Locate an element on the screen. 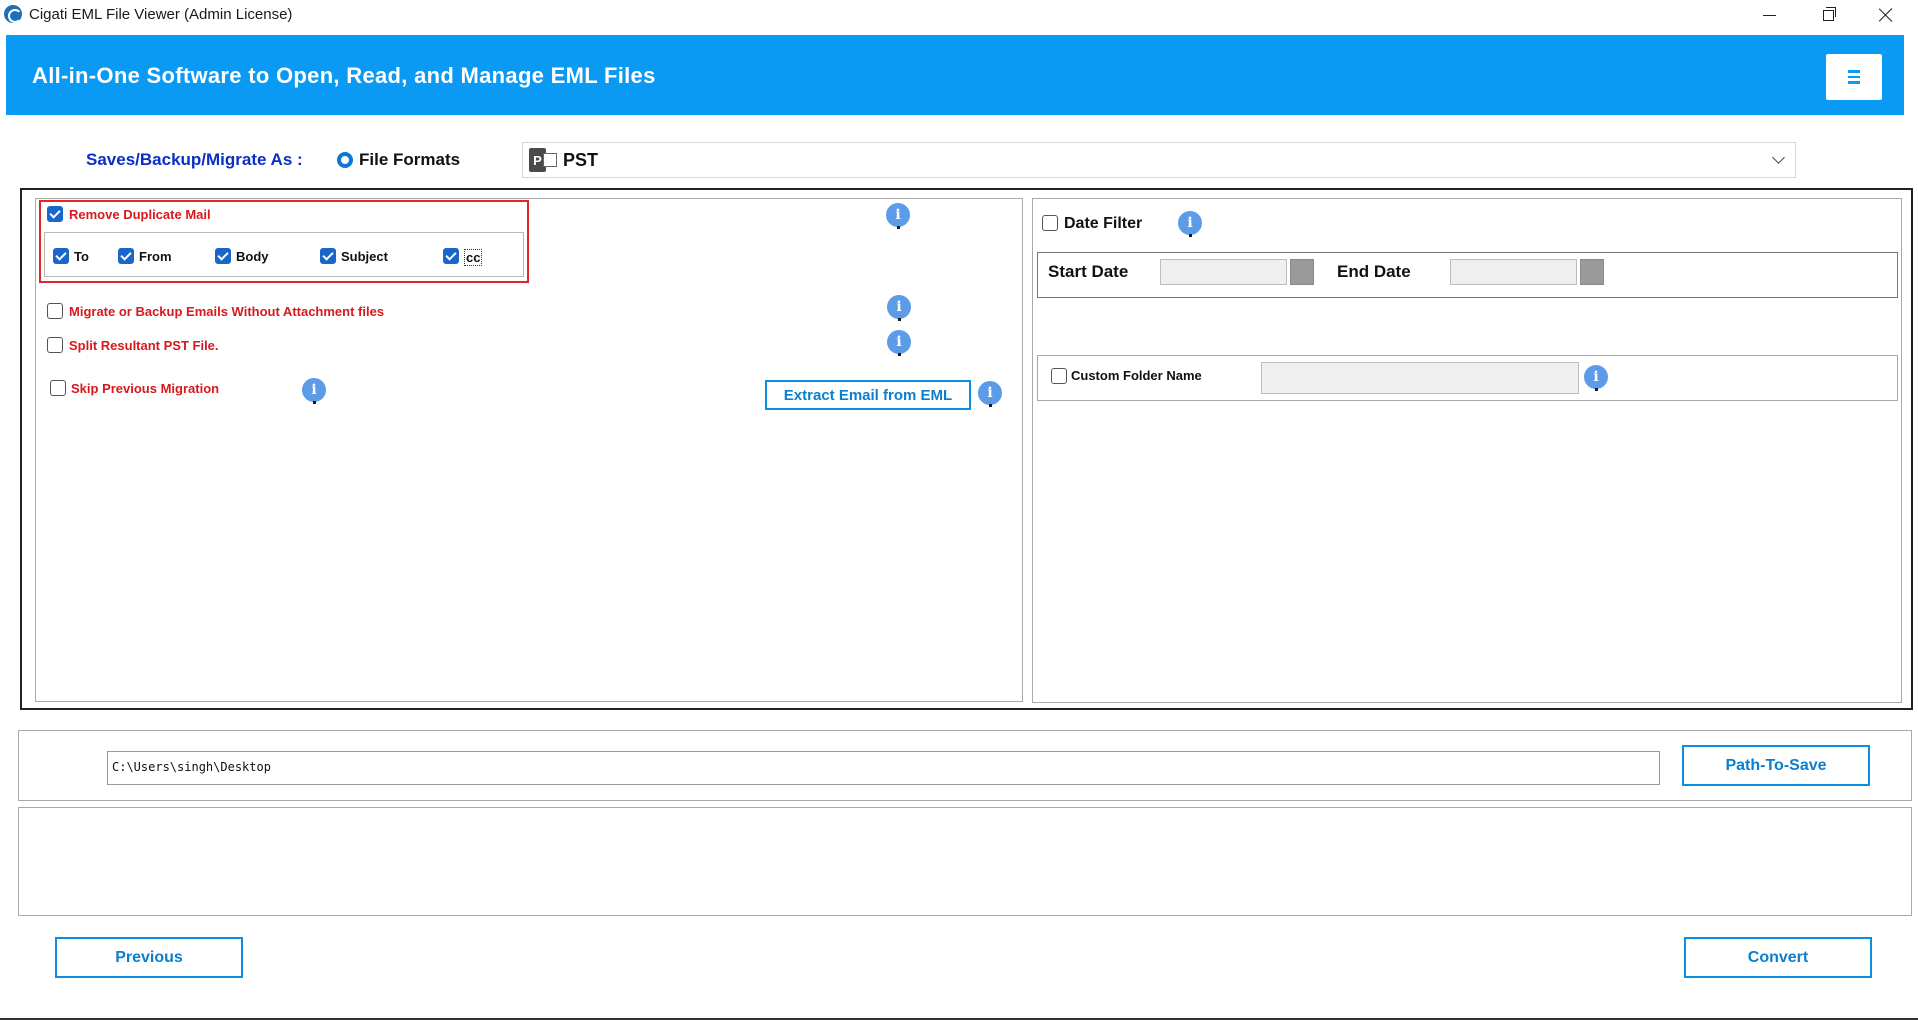 The width and height of the screenshot is (1918, 1020). dup-subject-label: Subject is located at coordinates (364, 256).